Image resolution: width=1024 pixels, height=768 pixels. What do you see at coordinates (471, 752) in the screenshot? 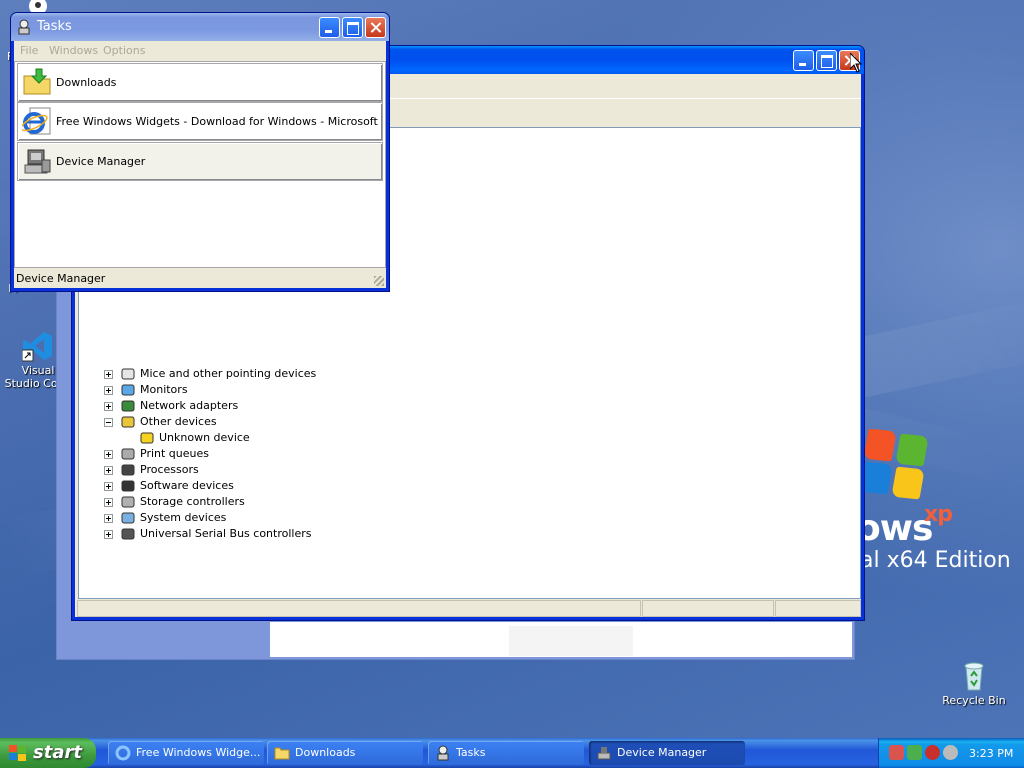
I see `taskbar-button-label: Tasks` at bounding box center [471, 752].